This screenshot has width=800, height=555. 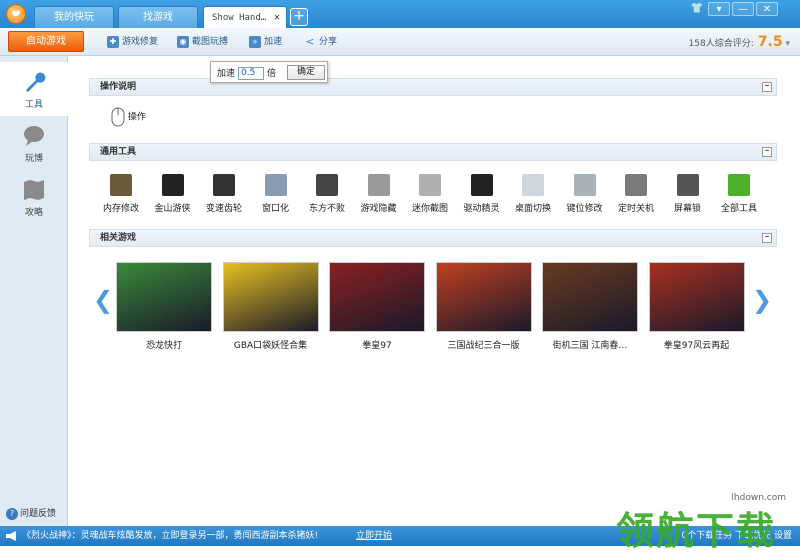 What do you see at coordinates (433, 87) in the screenshot?
I see `section-operation-header: 操作说明 –` at bounding box center [433, 87].